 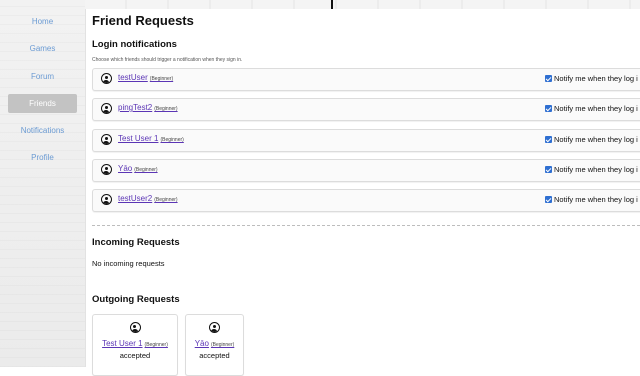 I want to click on sidebar-item-games: Games, so click(x=42, y=48).